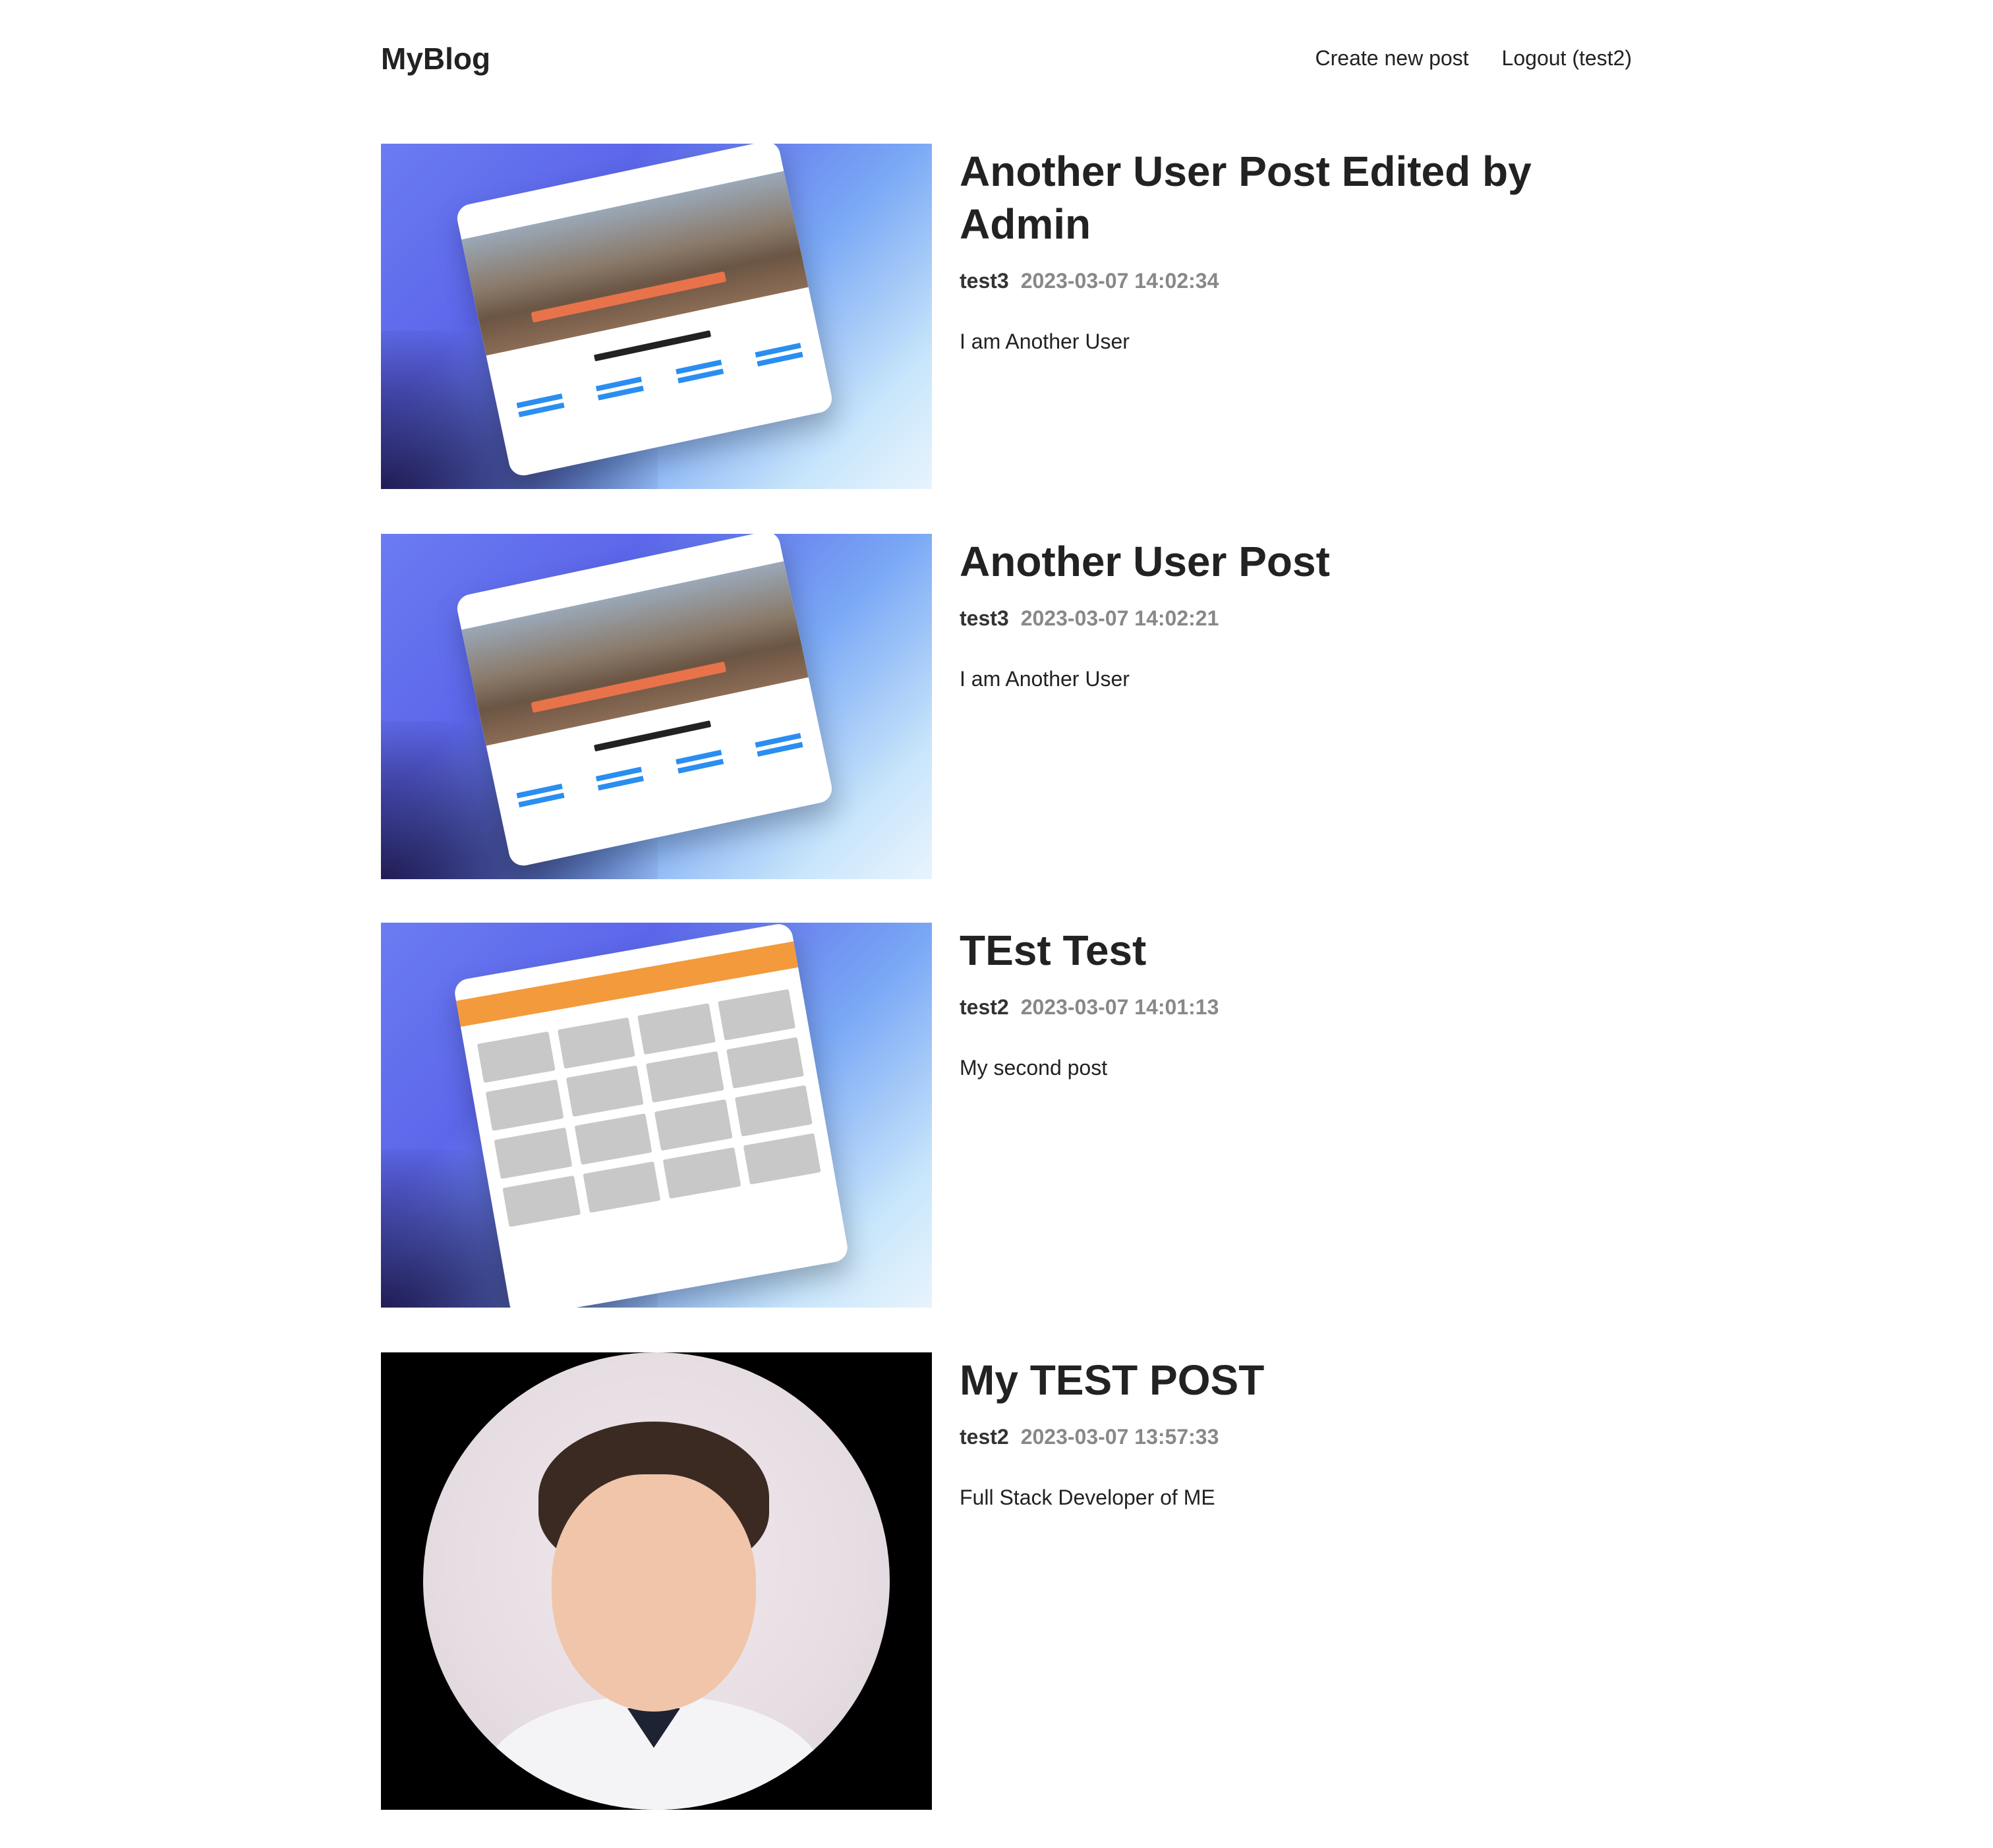 The image size is (1993, 1848). Describe the element at coordinates (1567, 58) in the screenshot. I see `logout-link: Logout (test2)` at that location.